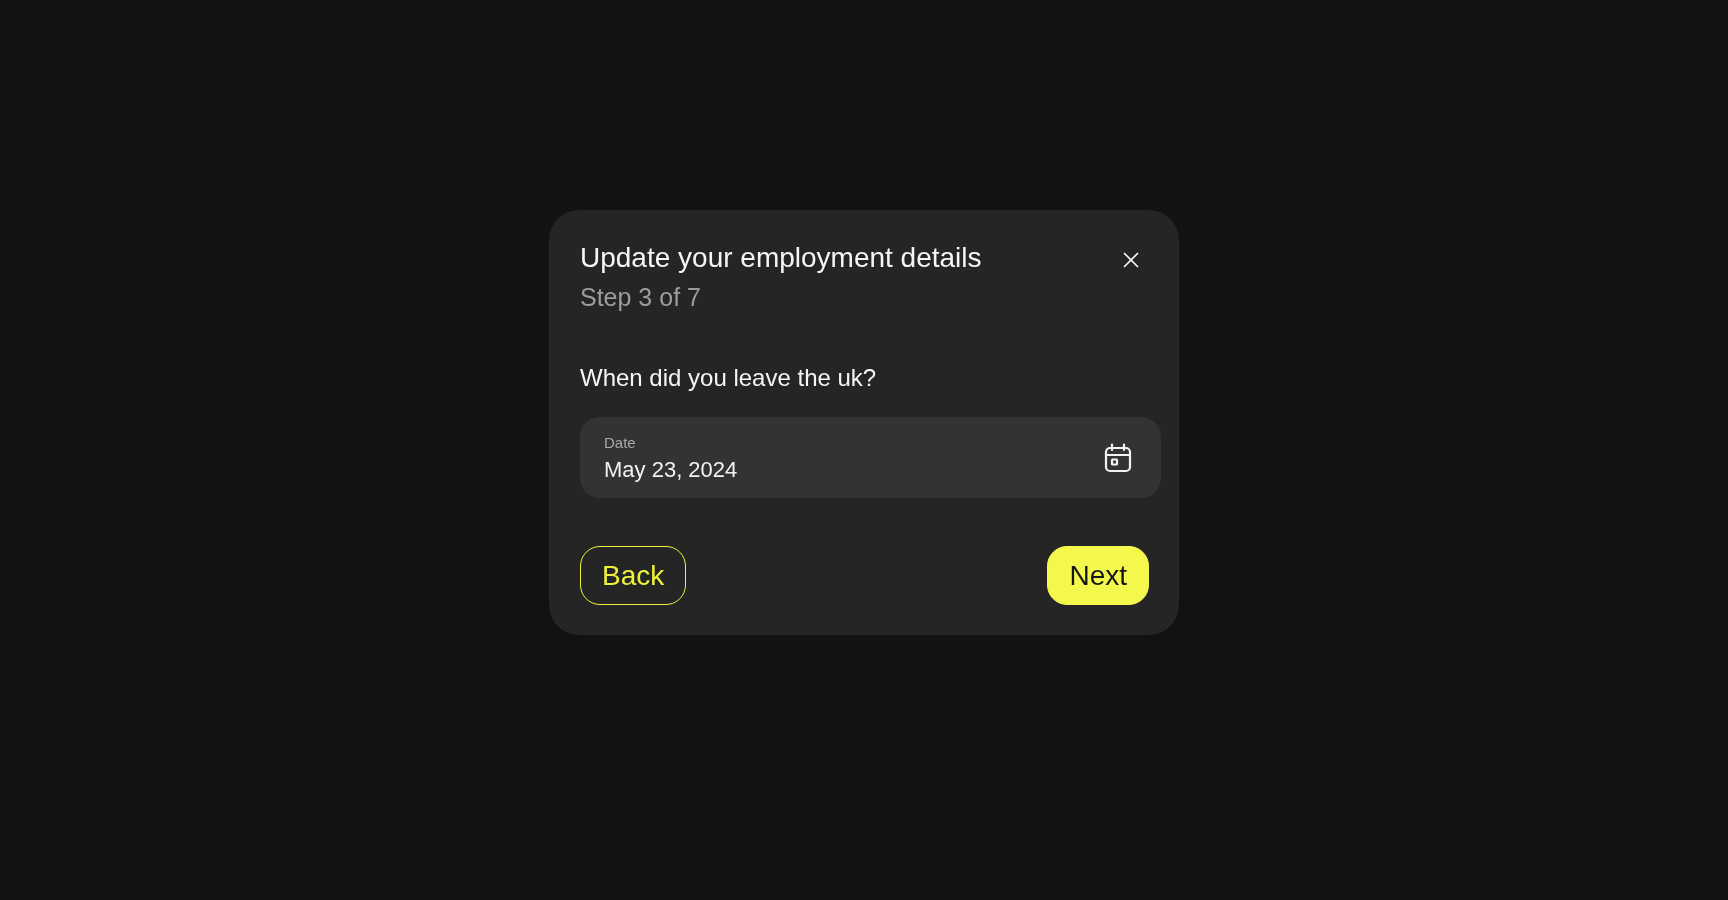 The height and width of the screenshot is (900, 1728). What do you see at coordinates (734, 469) in the screenshot?
I see `date-input: May 23, 2024` at bounding box center [734, 469].